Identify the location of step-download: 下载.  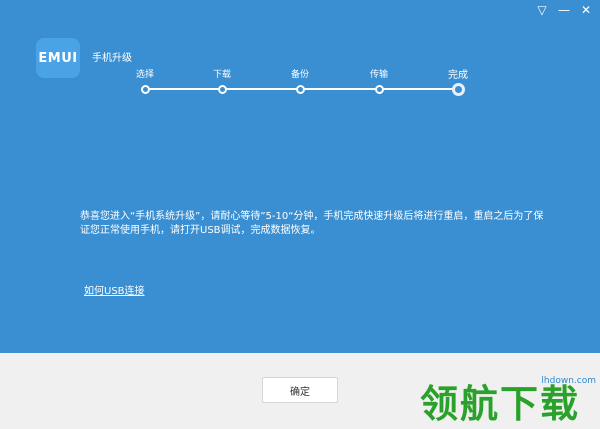
(222, 82).